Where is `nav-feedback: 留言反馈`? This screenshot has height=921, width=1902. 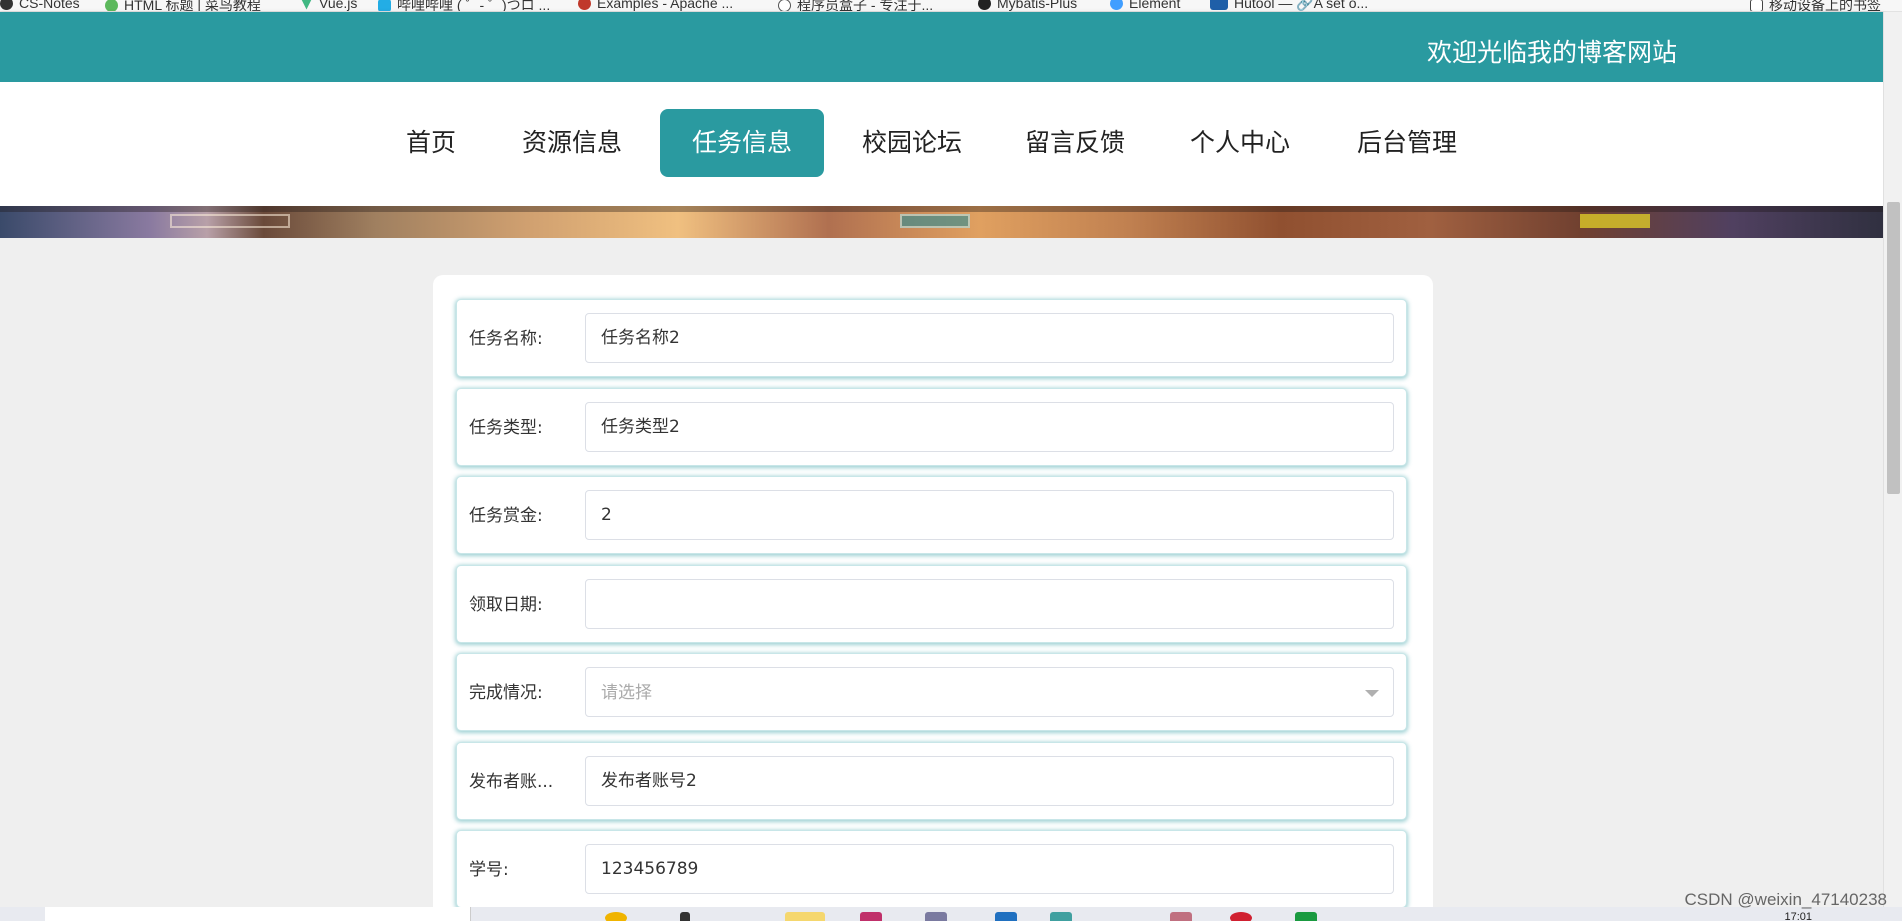
nav-feedback: 留言反馈 is located at coordinates (1075, 143).